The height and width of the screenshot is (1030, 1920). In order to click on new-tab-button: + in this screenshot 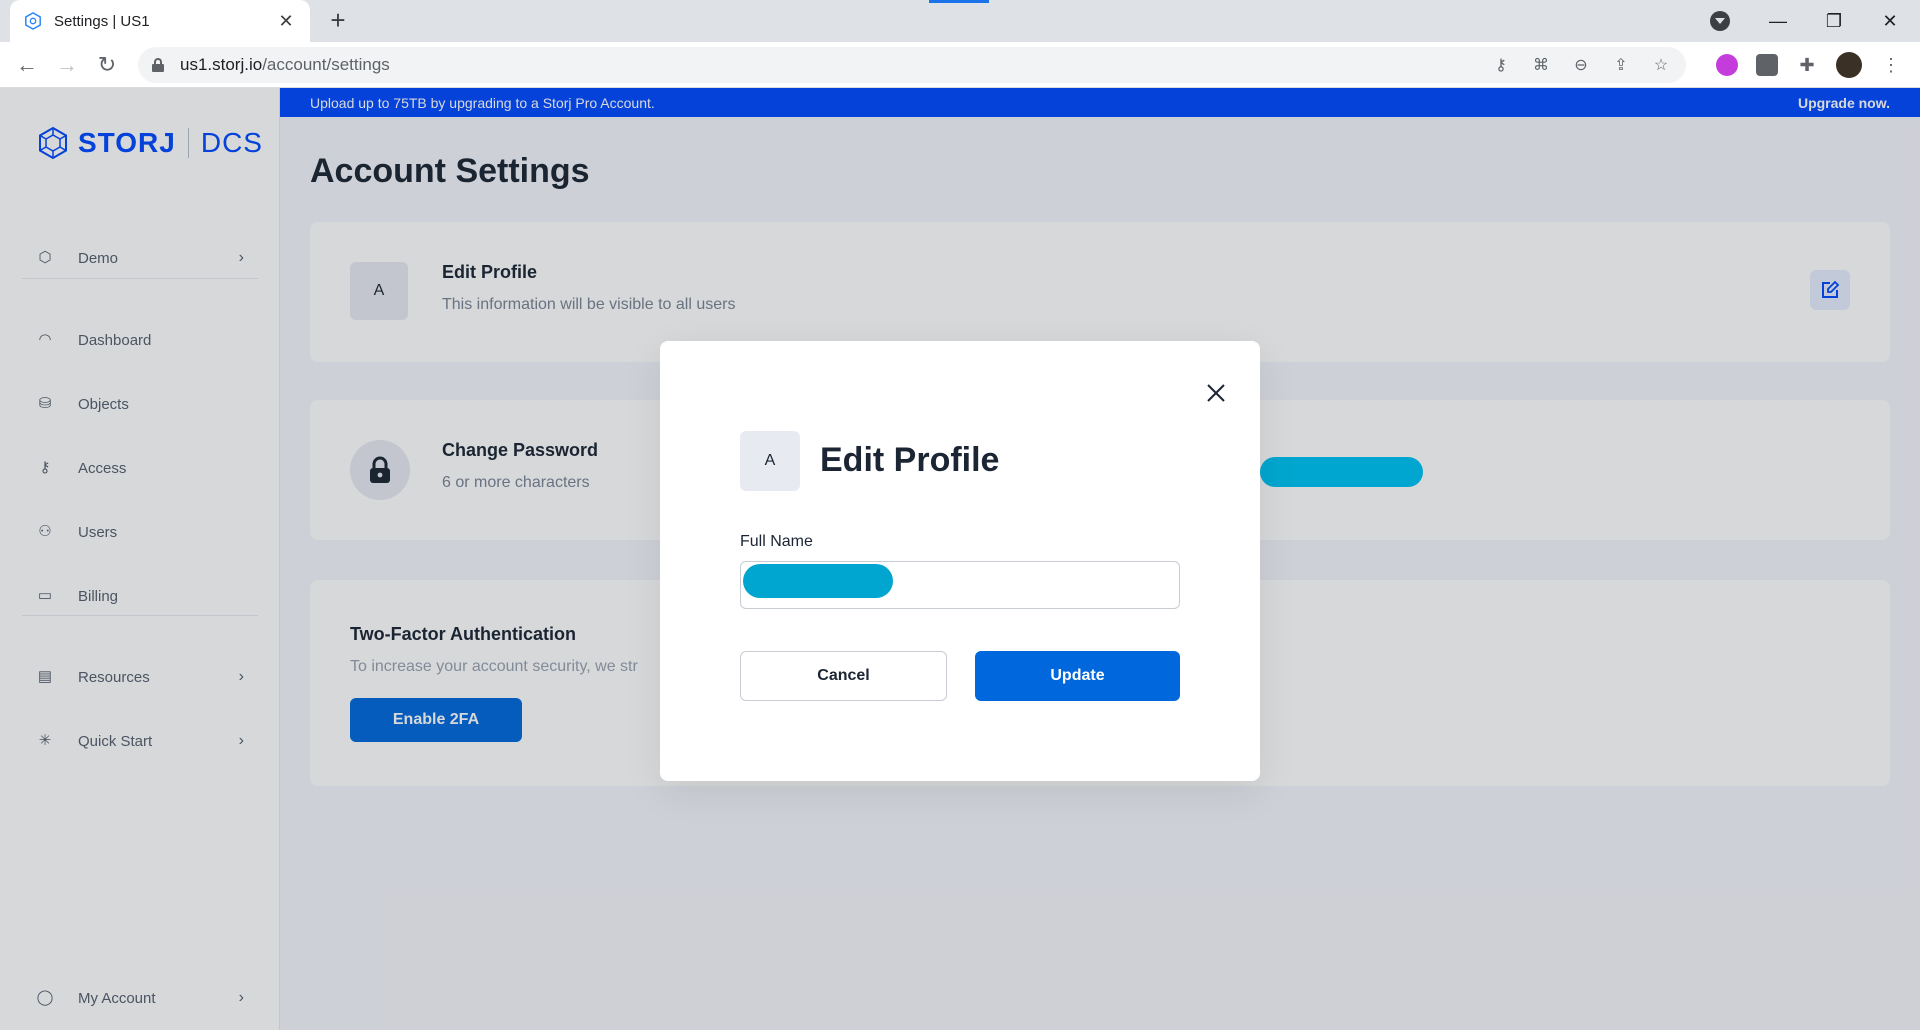, I will do `click(338, 21)`.